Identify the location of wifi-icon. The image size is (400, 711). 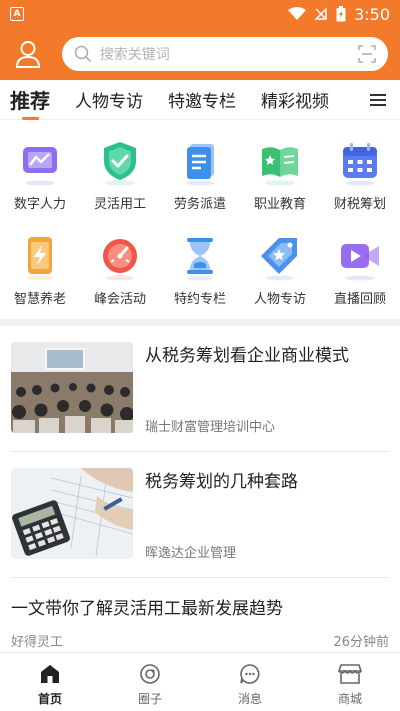
(297, 13).